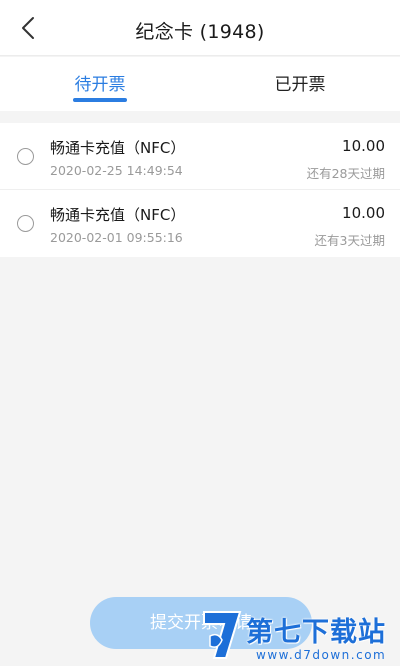 This screenshot has height=666, width=400. Describe the element at coordinates (200, 32) in the screenshot. I see `page-title: 纪念卡 (1948)` at that location.